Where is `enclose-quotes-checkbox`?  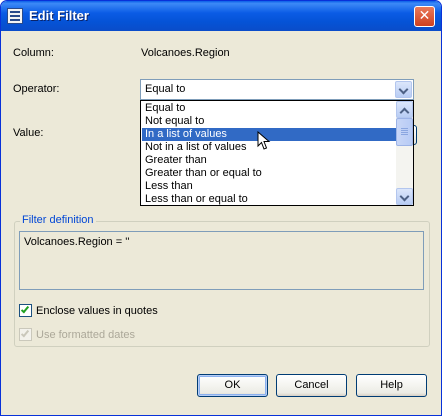 enclose-quotes-checkbox is located at coordinates (25, 310).